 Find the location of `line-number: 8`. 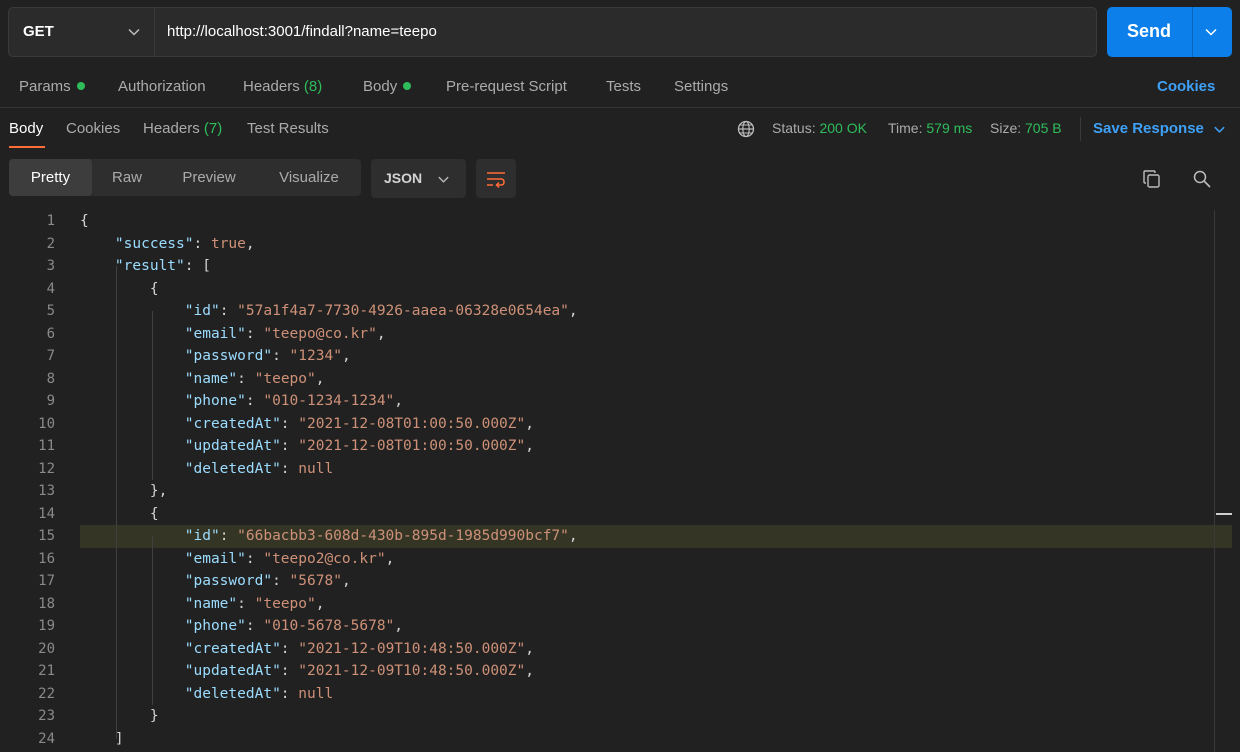

line-number: 8 is located at coordinates (50, 378).